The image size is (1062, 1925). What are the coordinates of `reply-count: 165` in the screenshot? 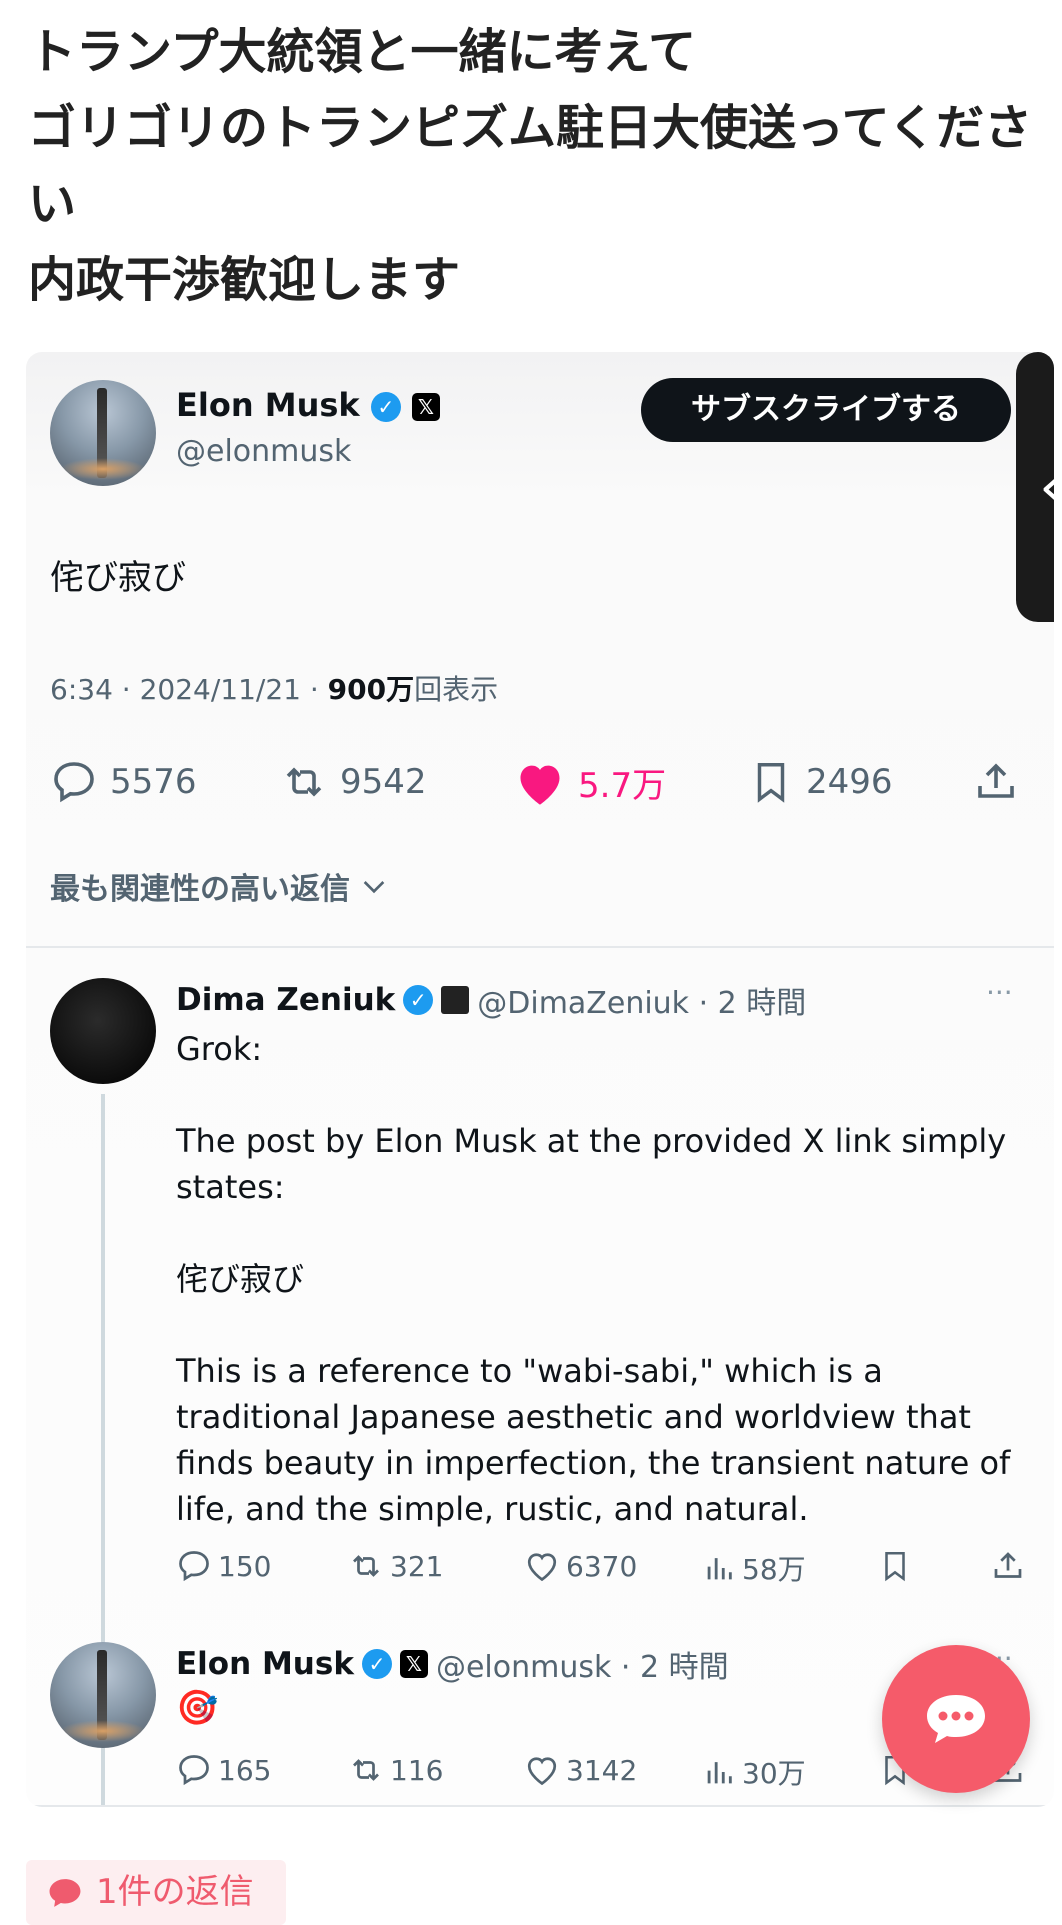 It's located at (245, 1770).